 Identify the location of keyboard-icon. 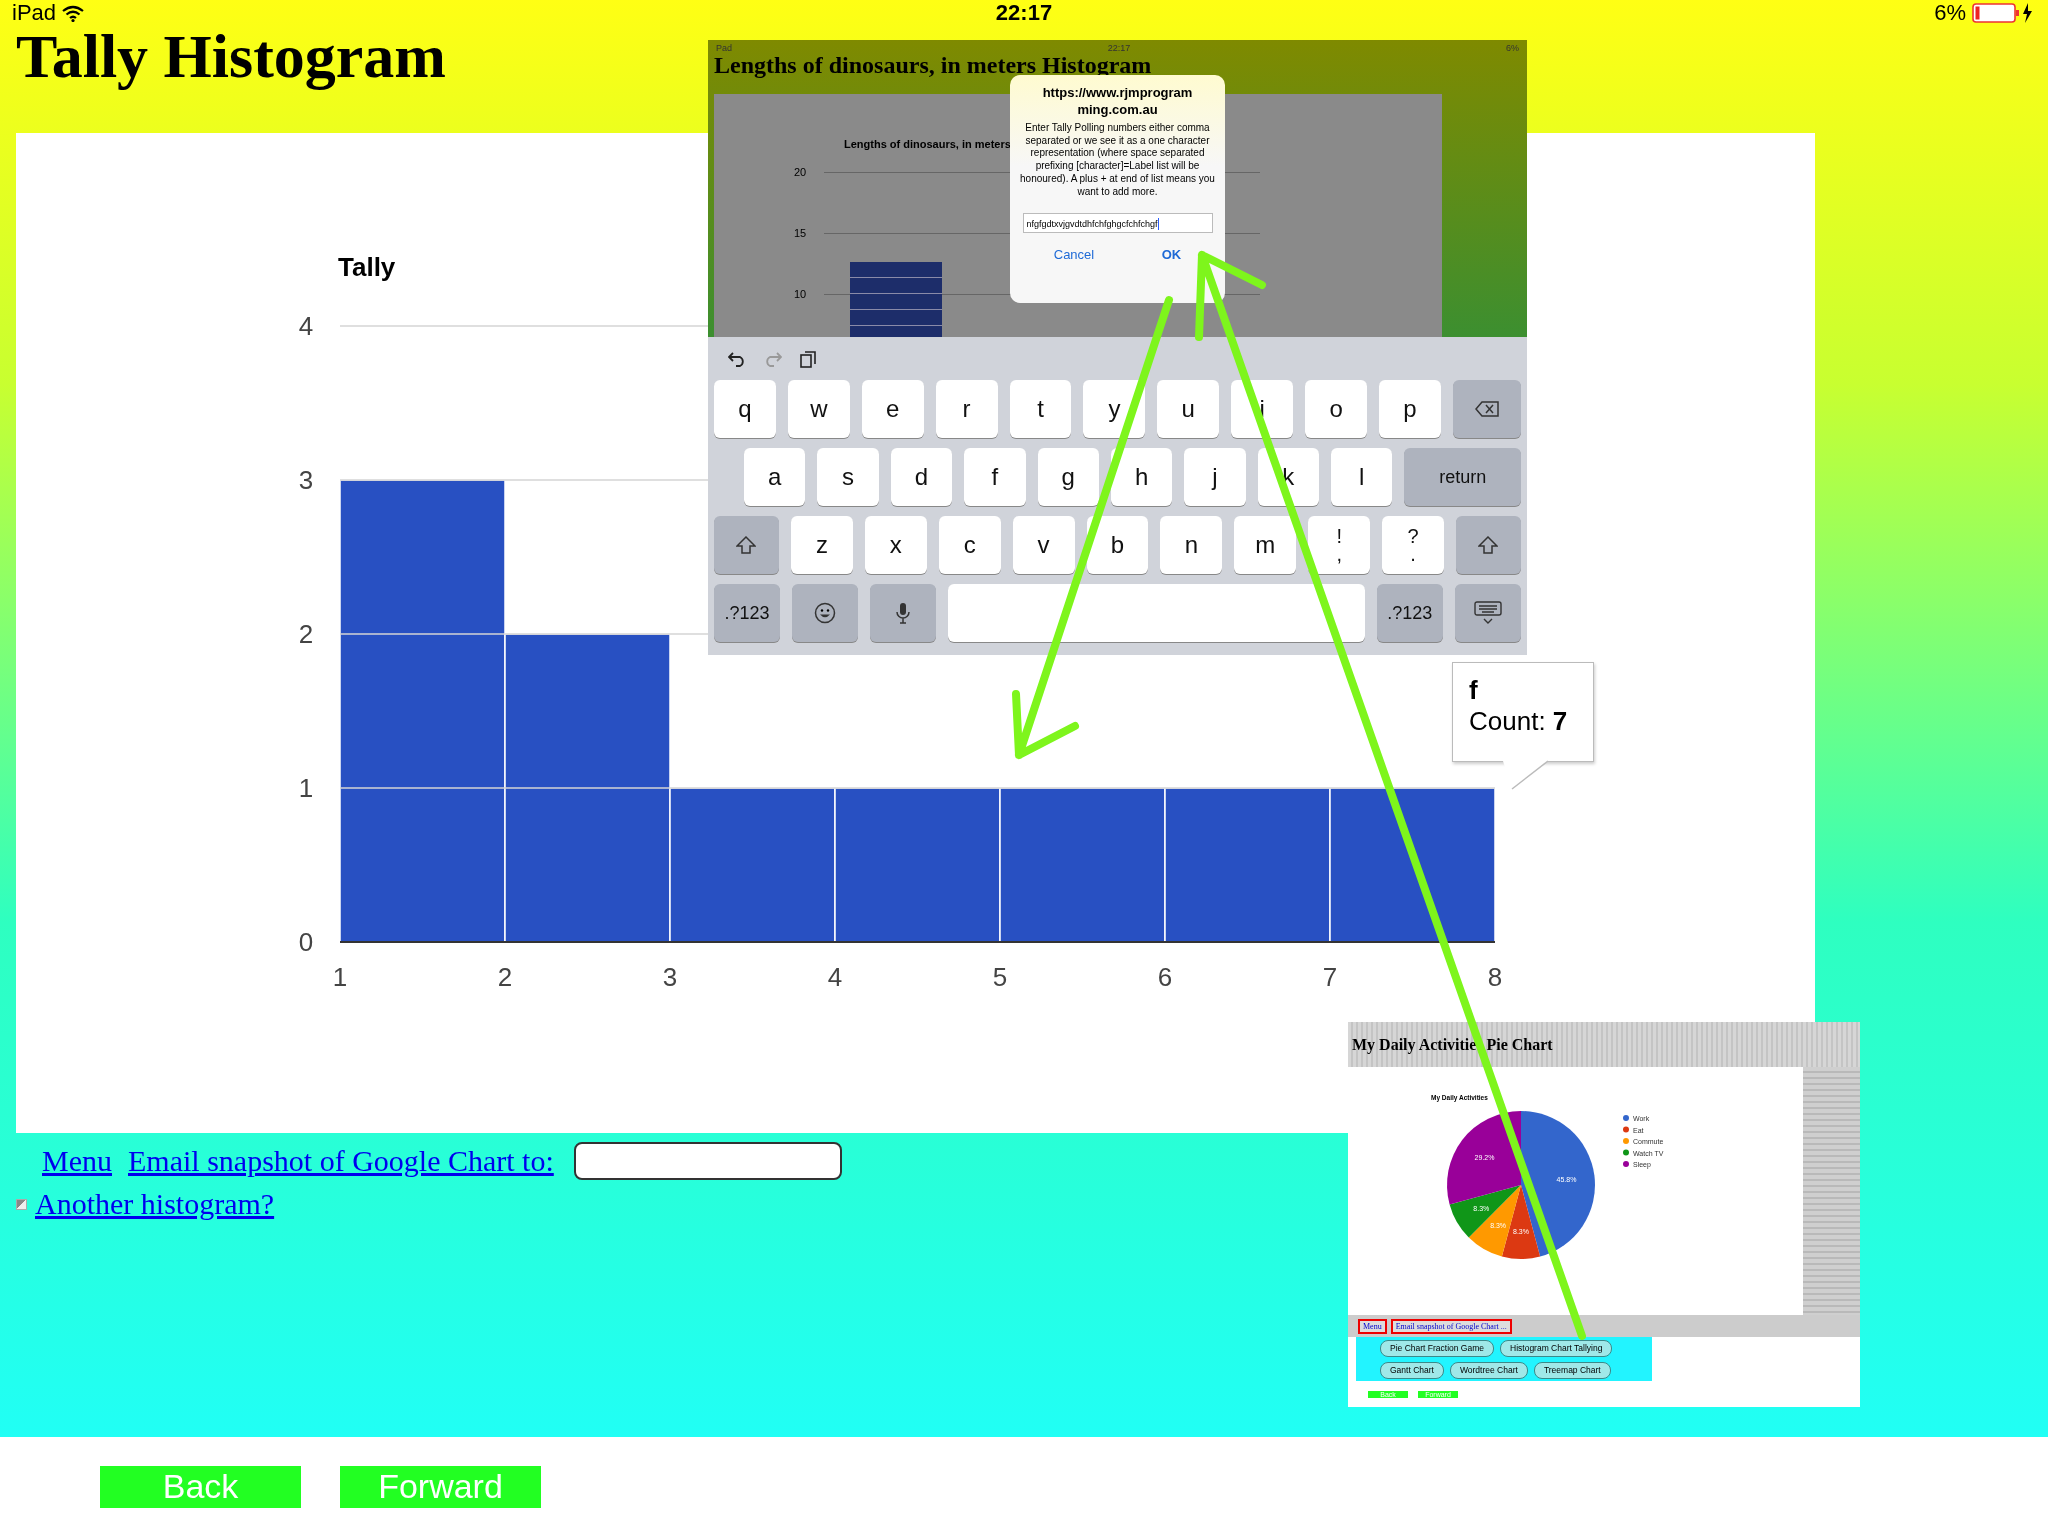
(1487, 613).